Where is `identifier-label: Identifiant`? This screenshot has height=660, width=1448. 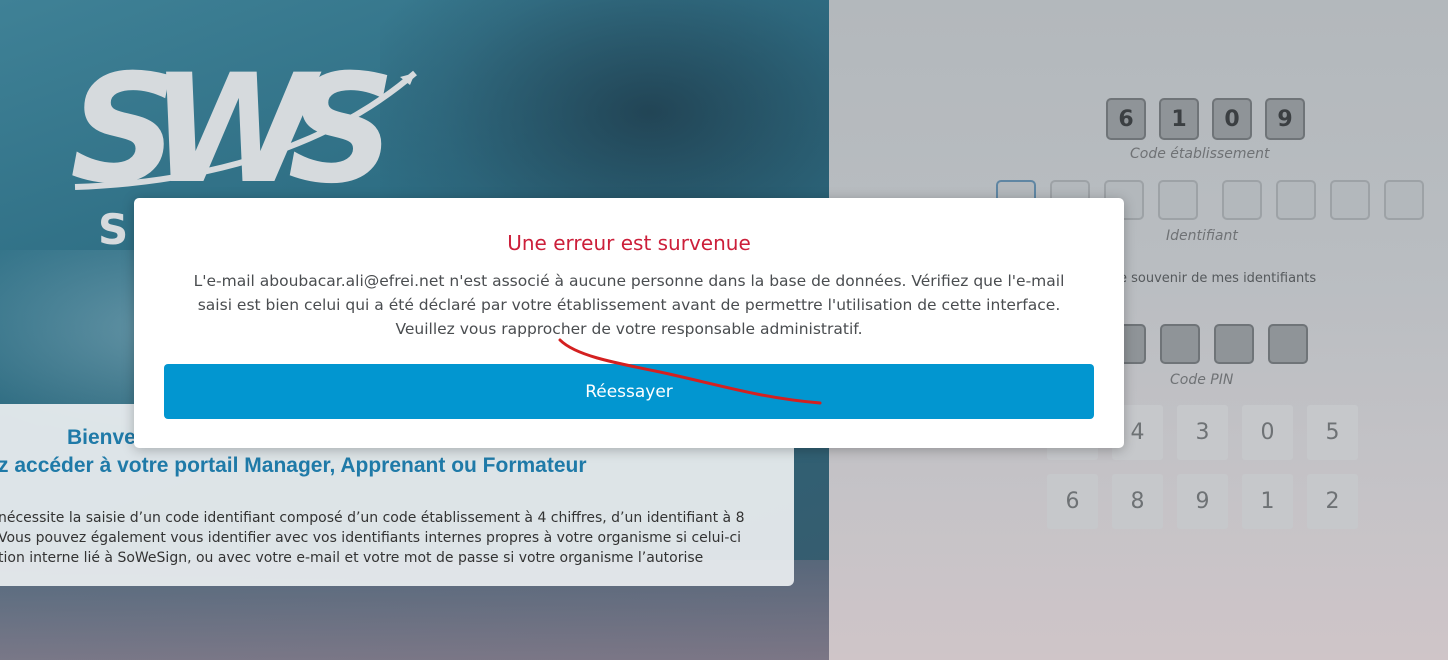 identifier-label: Identifiant is located at coordinates (1202, 236).